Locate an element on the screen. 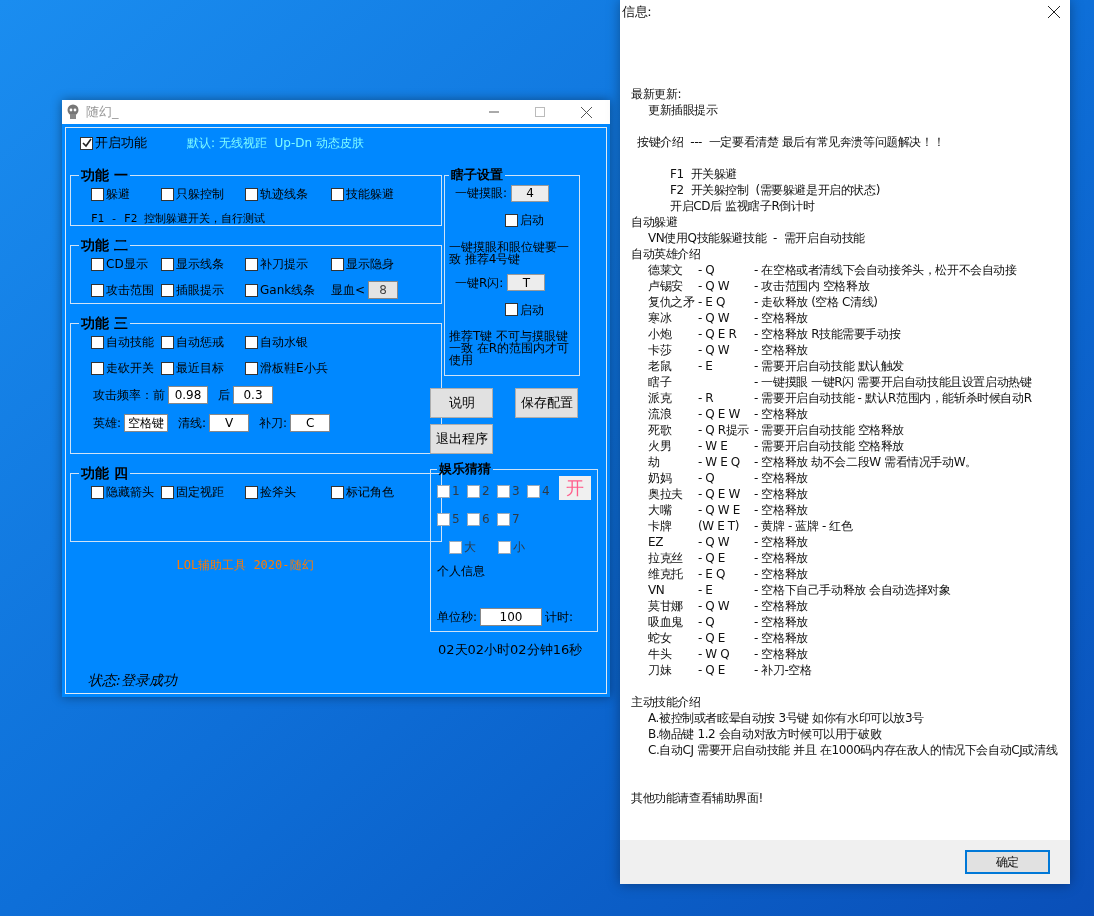 The height and width of the screenshot is (916, 1094). text-field: V is located at coordinates (229, 423).